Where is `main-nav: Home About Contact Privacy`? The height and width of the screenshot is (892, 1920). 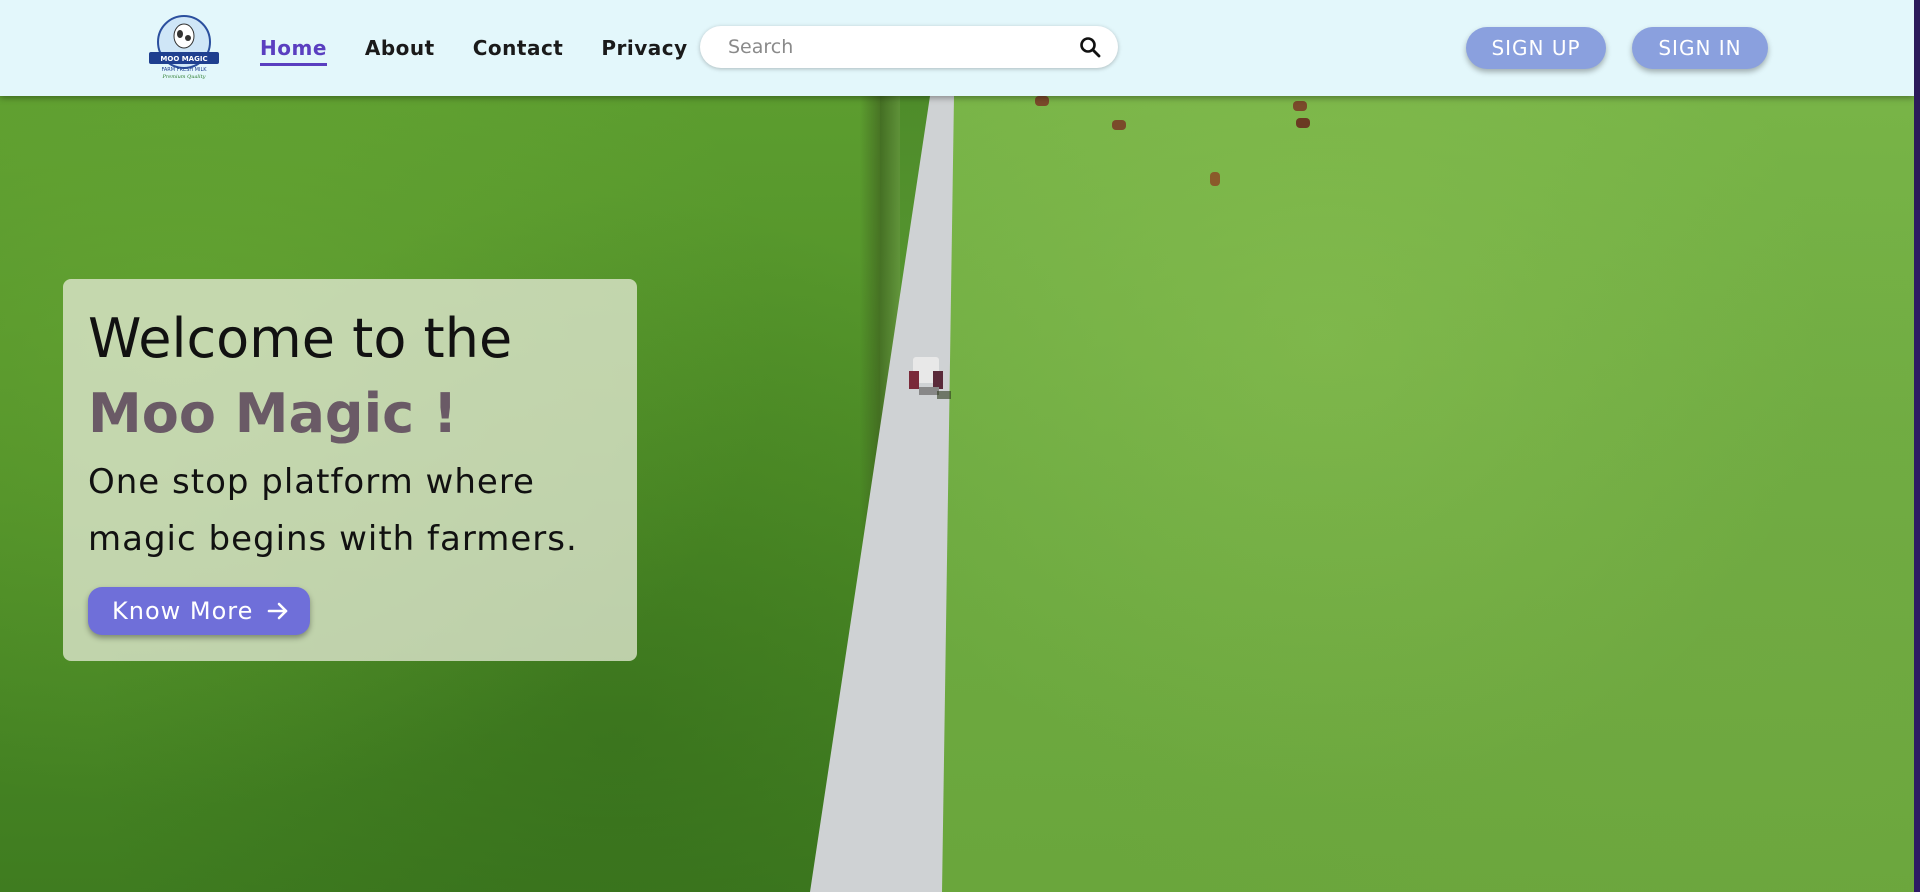
main-nav: Home About Contact Privacy is located at coordinates (493, 51).